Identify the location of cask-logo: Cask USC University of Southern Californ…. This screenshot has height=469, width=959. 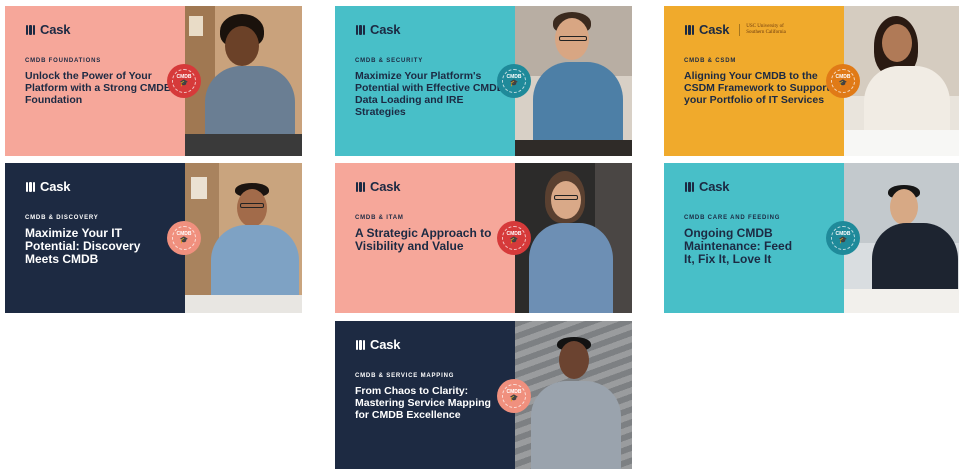
(739, 29).